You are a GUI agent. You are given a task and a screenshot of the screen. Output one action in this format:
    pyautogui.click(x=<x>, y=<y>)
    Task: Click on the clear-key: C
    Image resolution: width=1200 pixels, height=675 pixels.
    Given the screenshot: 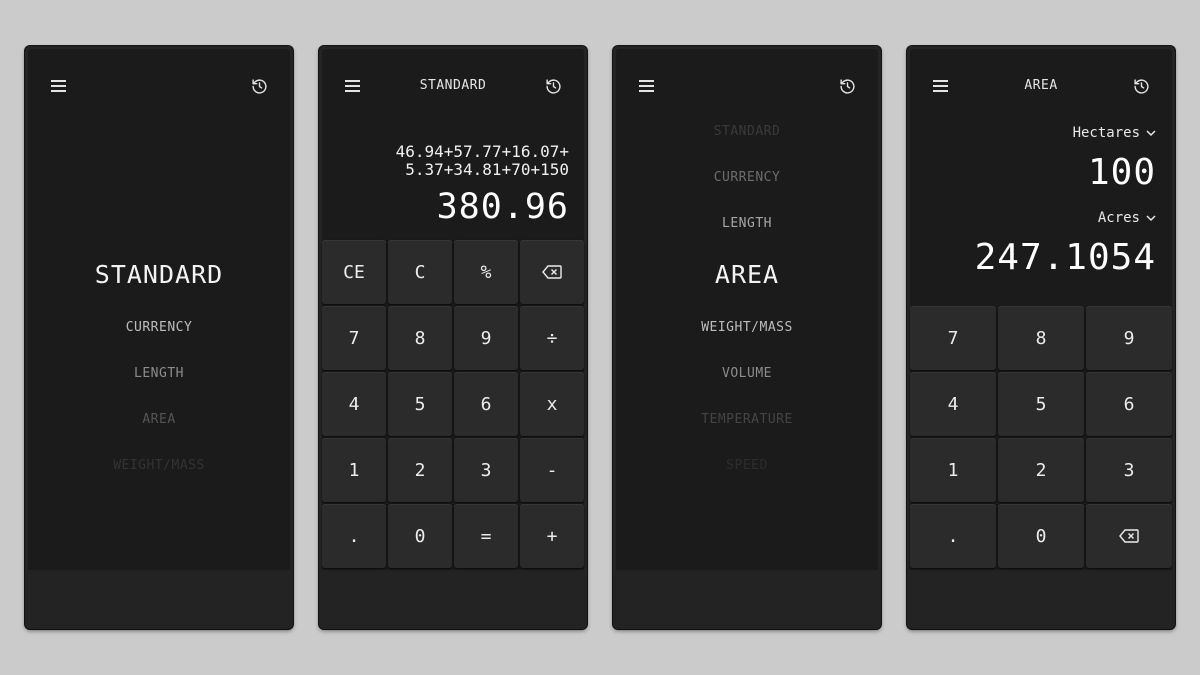 What is the action you would take?
    pyautogui.click(x=420, y=272)
    